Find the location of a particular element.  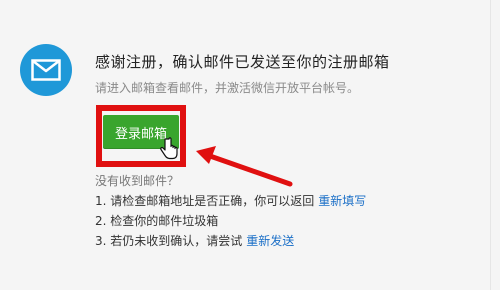

envelope-icon is located at coordinates (46, 70).